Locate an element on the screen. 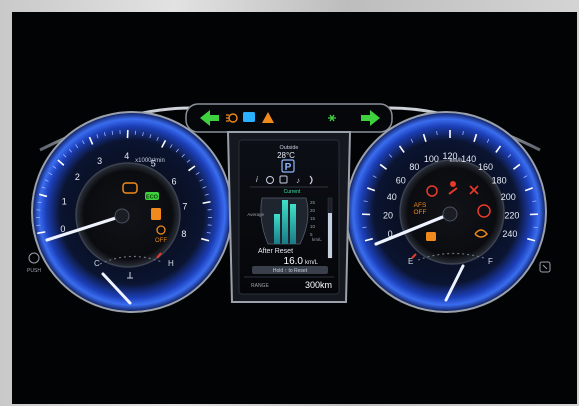  speed-tick-label: 220 is located at coordinates (511, 215).